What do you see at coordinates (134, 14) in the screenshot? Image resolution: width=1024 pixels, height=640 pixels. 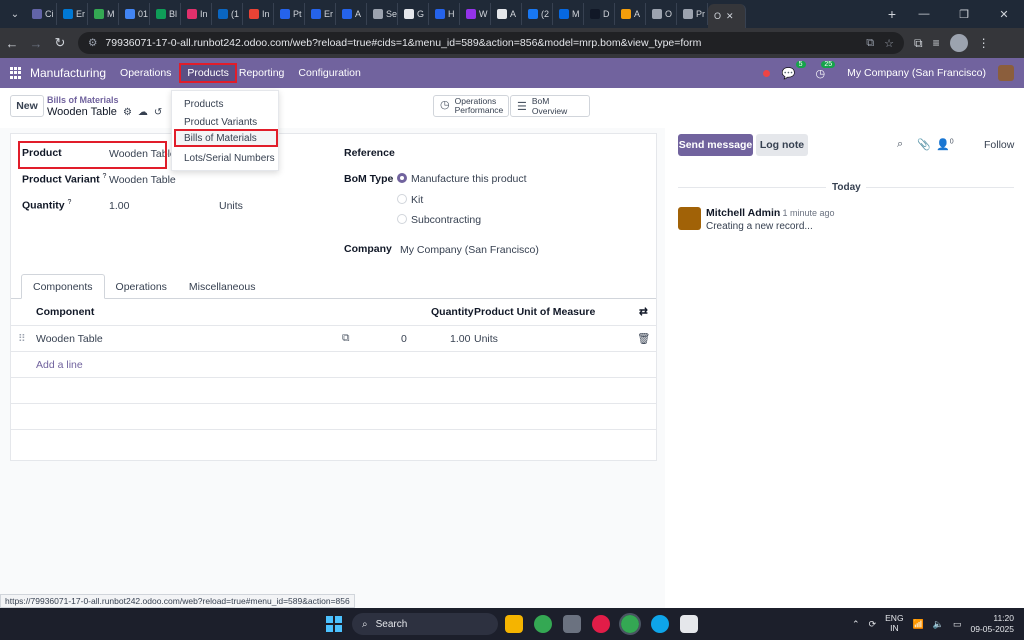 I see `browser-tab: 01` at bounding box center [134, 14].